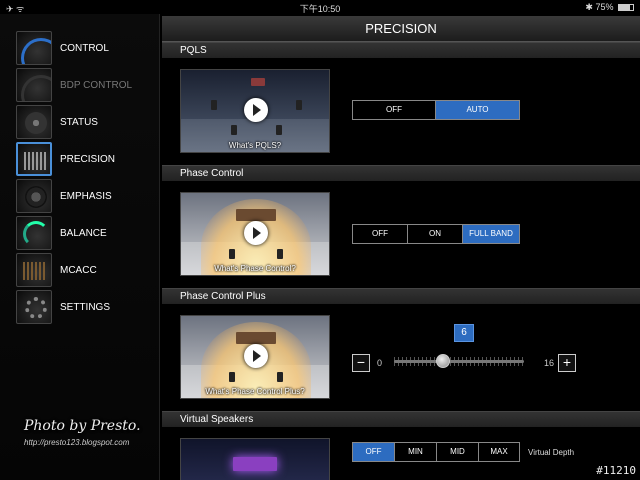 This screenshot has width=640, height=480. I want to click on pqls-video-thumbnail: What's PQLS?, so click(255, 111).